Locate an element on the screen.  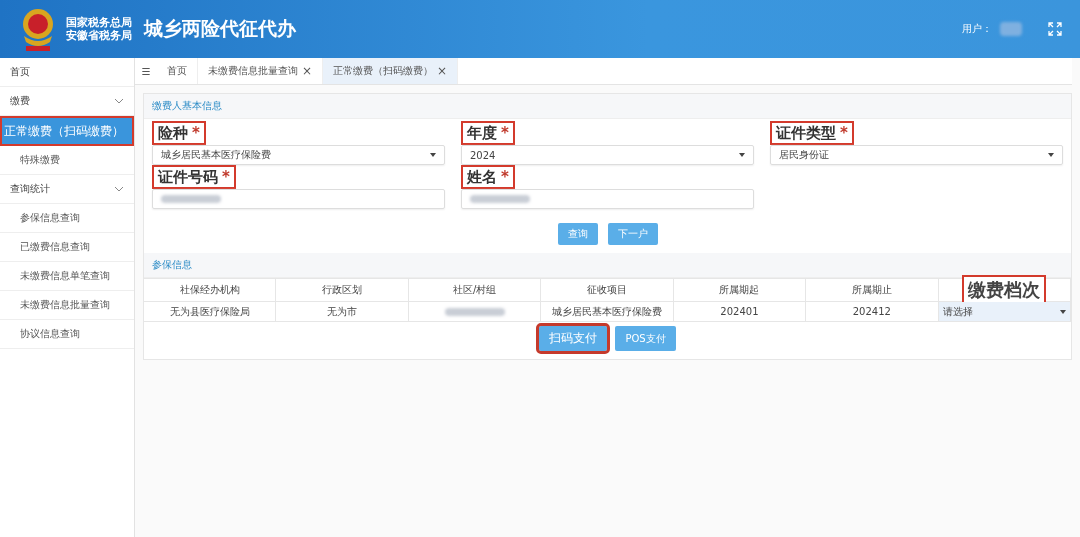
select-field: 2024 is located at coordinates (607, 155).